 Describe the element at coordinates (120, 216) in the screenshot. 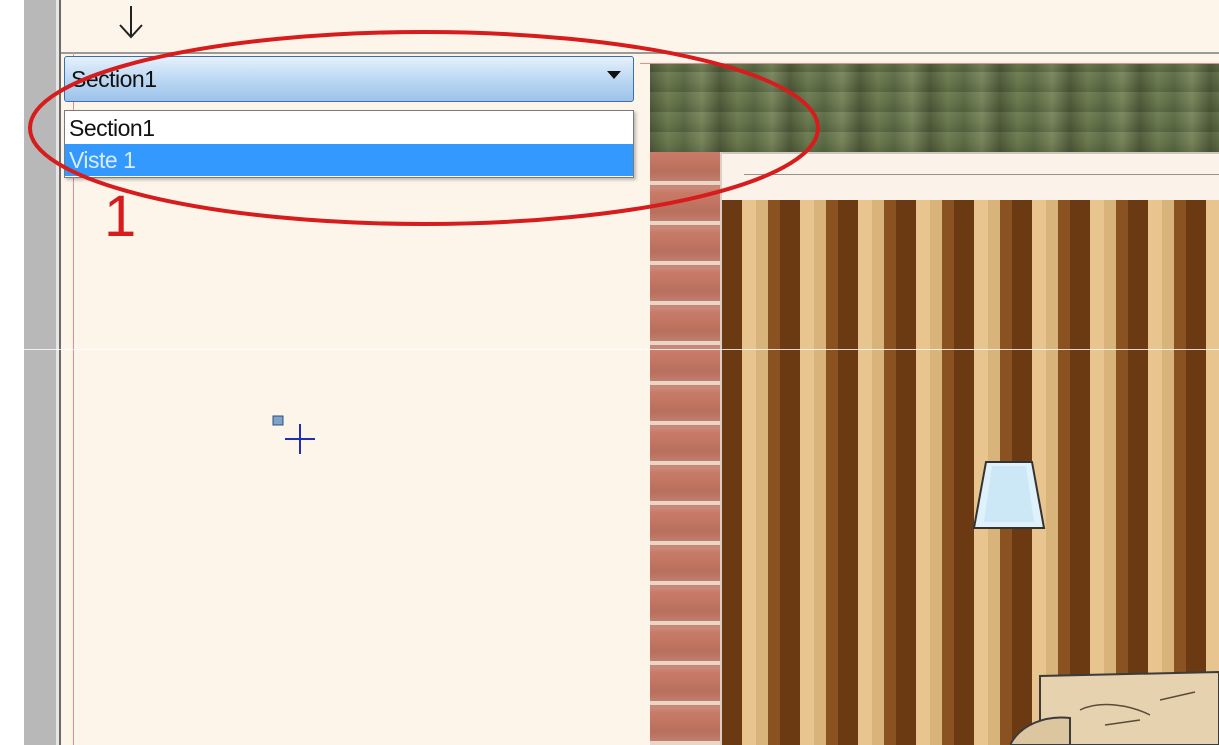

I see `annotation-number: 1` at that location.